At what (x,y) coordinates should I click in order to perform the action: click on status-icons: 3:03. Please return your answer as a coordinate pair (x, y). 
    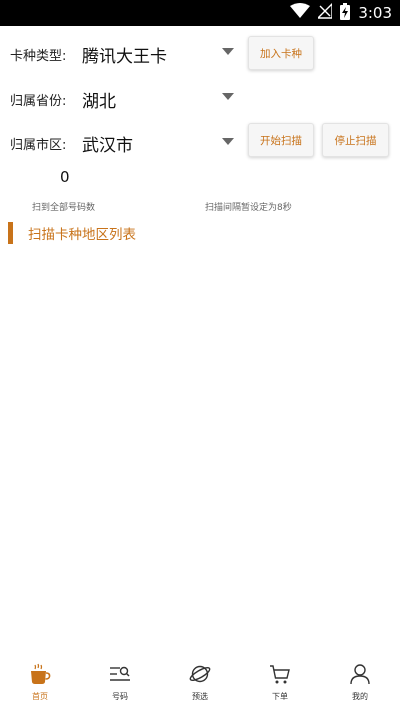
    Looking at the image, I should click on (341, 13).